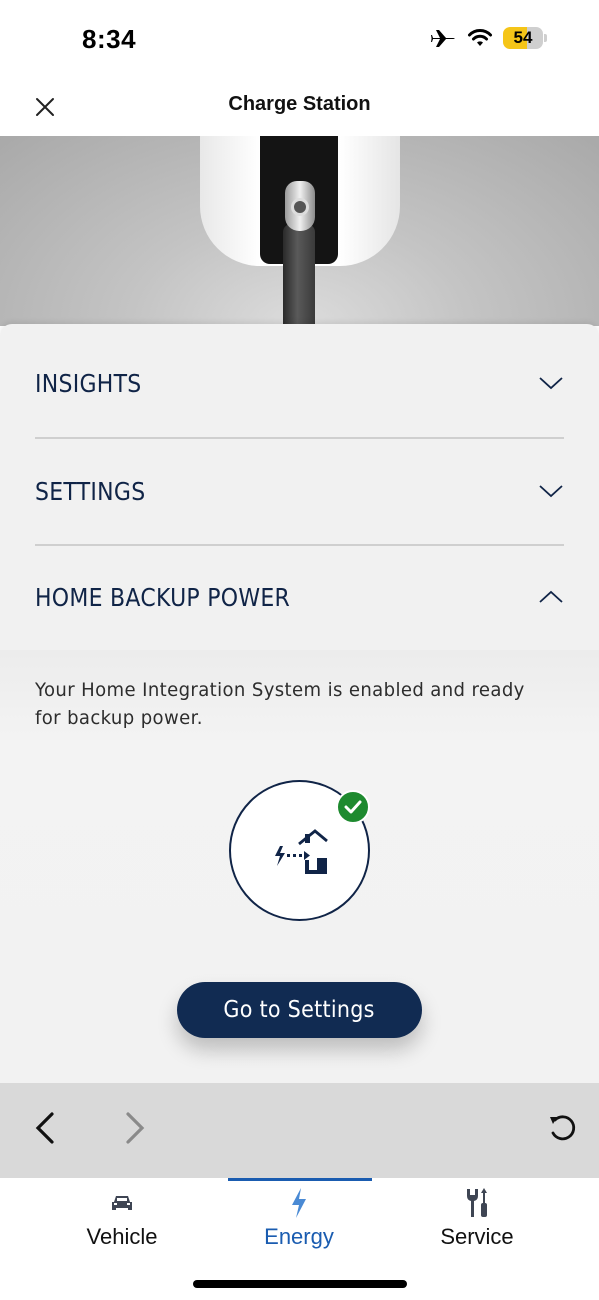 The image size is (599, 1300). What do you see at coordinates (477, 1221) in the screenshot?
I see `tab-service: Service` at bounding box center [477, 1221].